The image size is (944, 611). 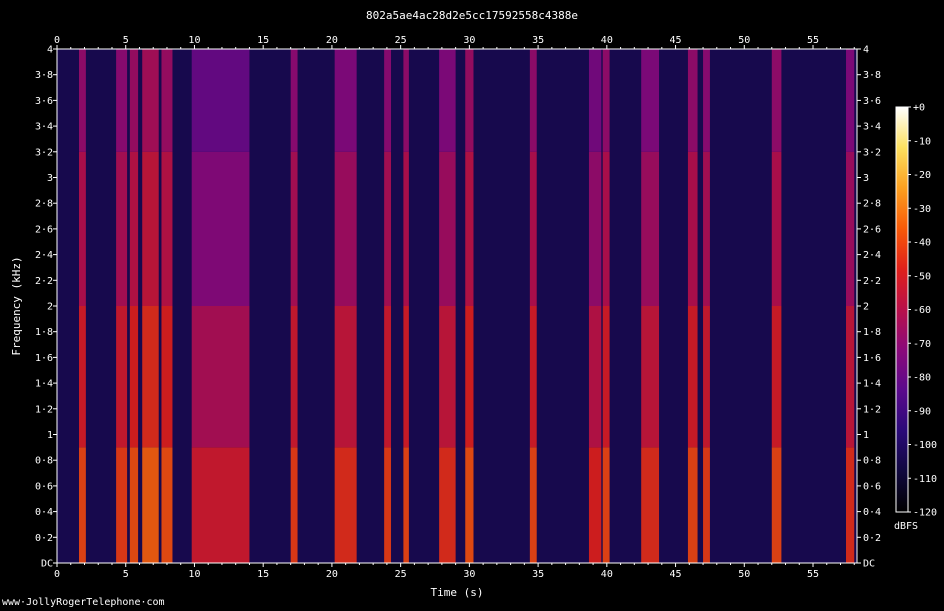 I want to click on x-axis-bottom: 0 5 10 15 20 25 30 35 40 45 50 55, so click(x=454, y=571).